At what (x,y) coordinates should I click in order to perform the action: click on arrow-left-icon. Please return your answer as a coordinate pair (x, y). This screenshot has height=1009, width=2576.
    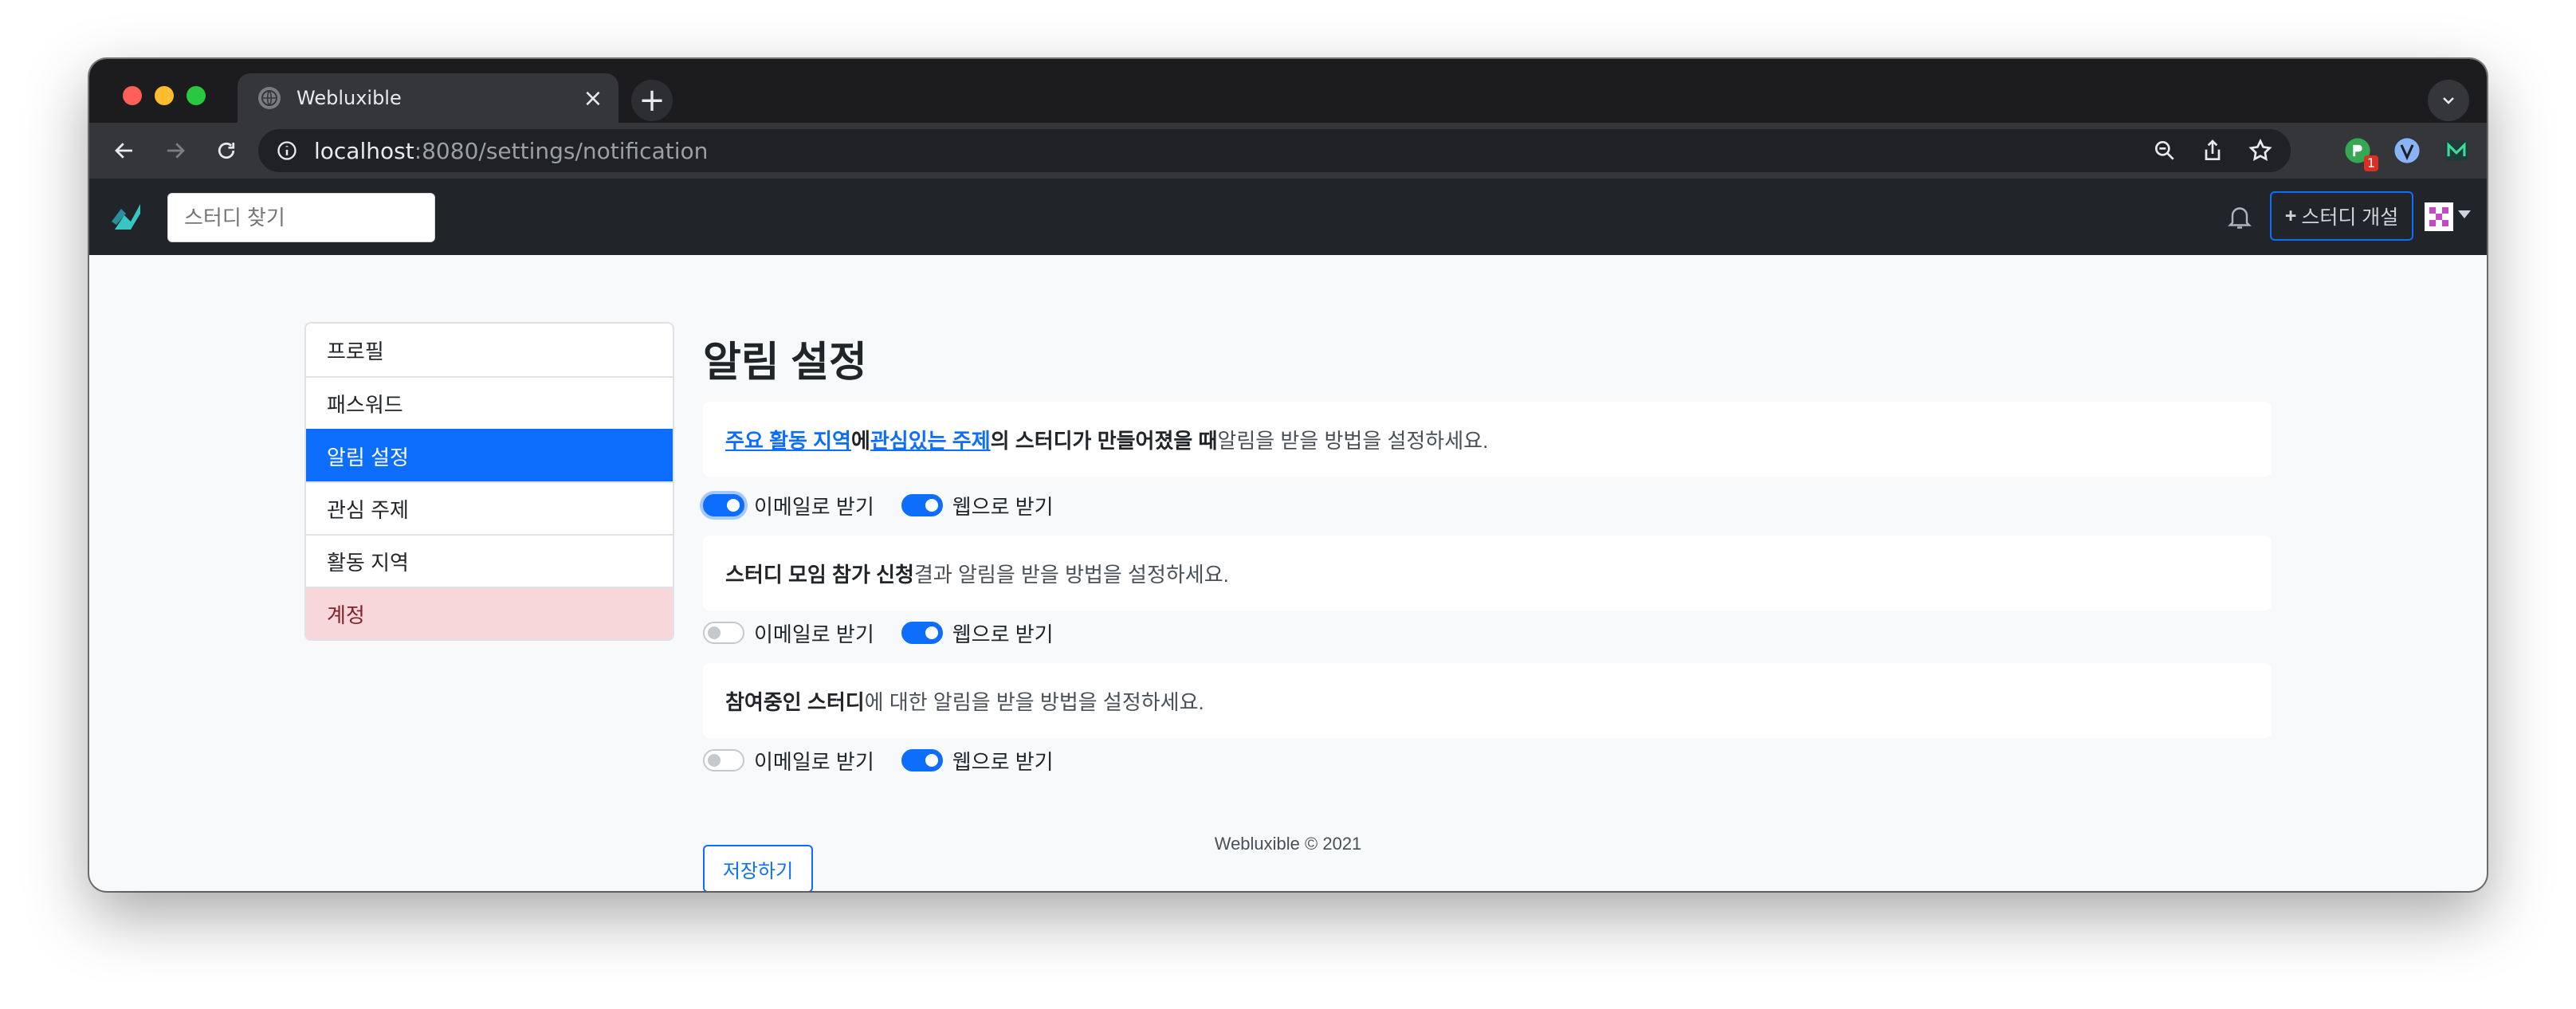
    Looking at the image, I should click on (123, 151).